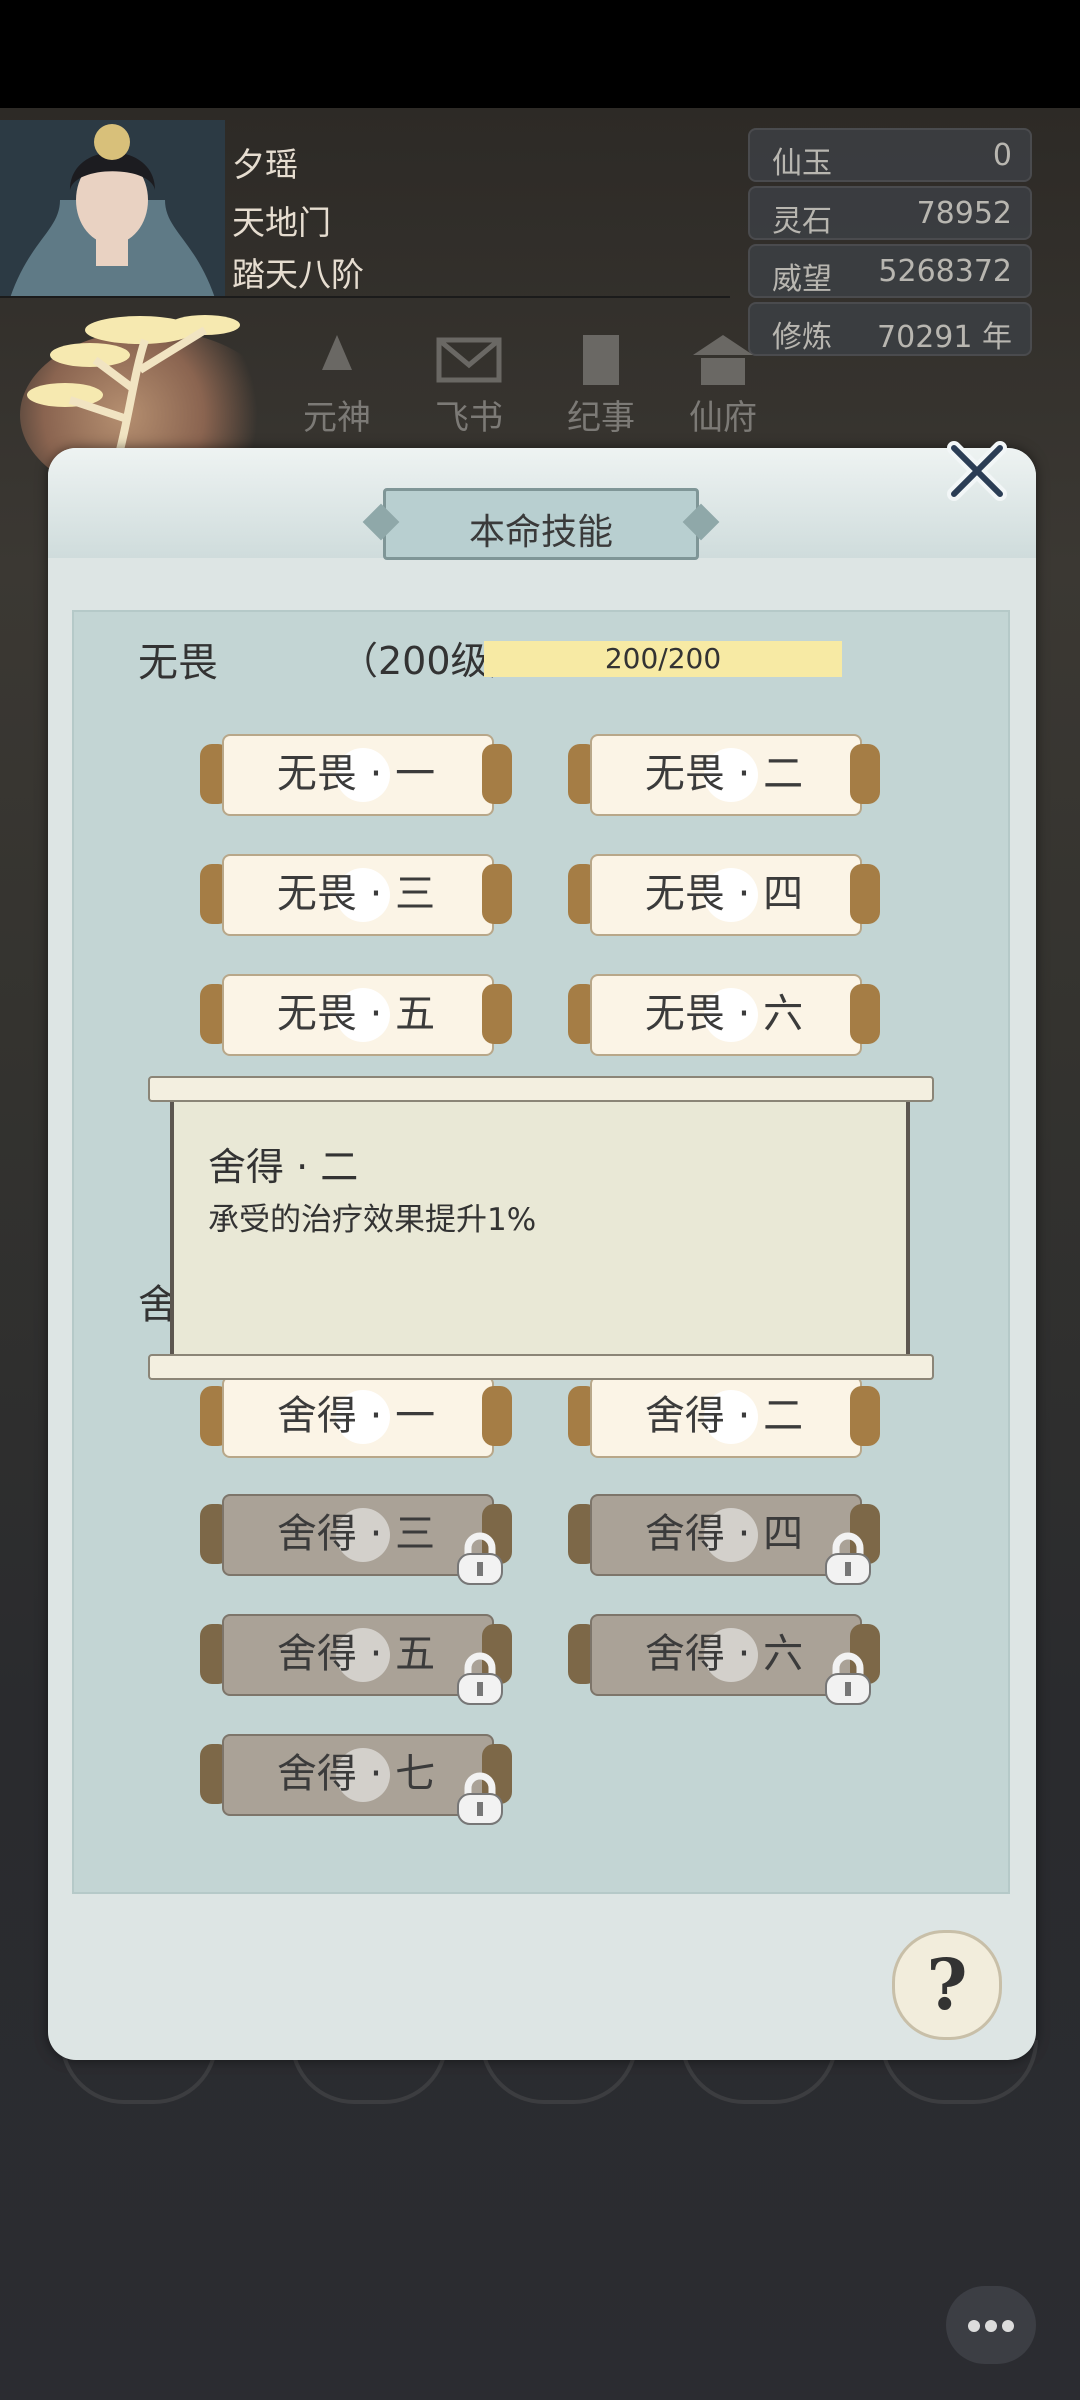 This screenshot has height=2400, width=1080. Describe the element at coordinates (802, 279) in the screenshot. I see `stat-label: 威望` at that location.